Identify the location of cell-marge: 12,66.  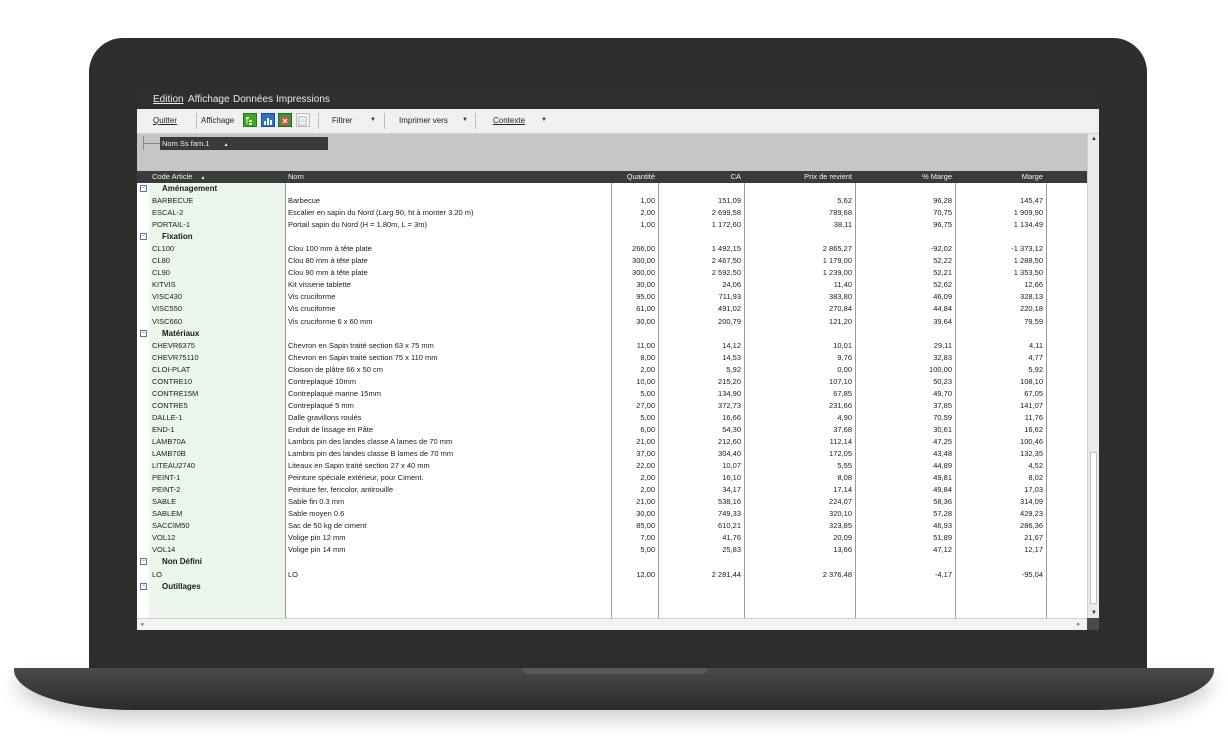
(1000, 285).